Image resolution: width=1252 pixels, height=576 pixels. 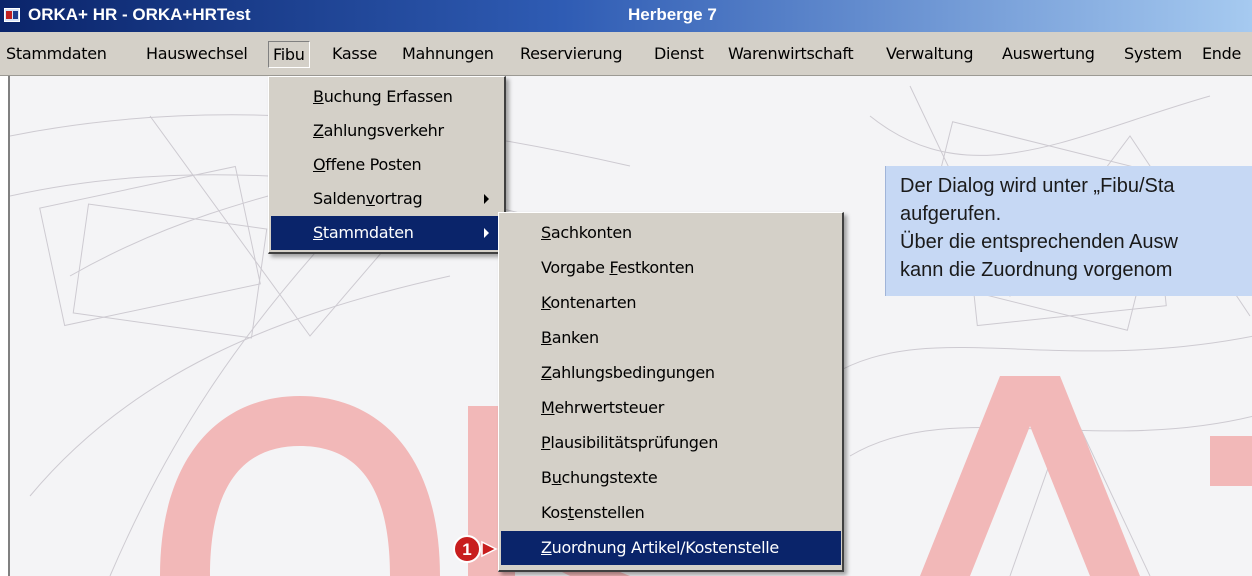 I want to click on window-title: ORKA+ HR - ORKA+HRTest, so click(x=139, y=14).